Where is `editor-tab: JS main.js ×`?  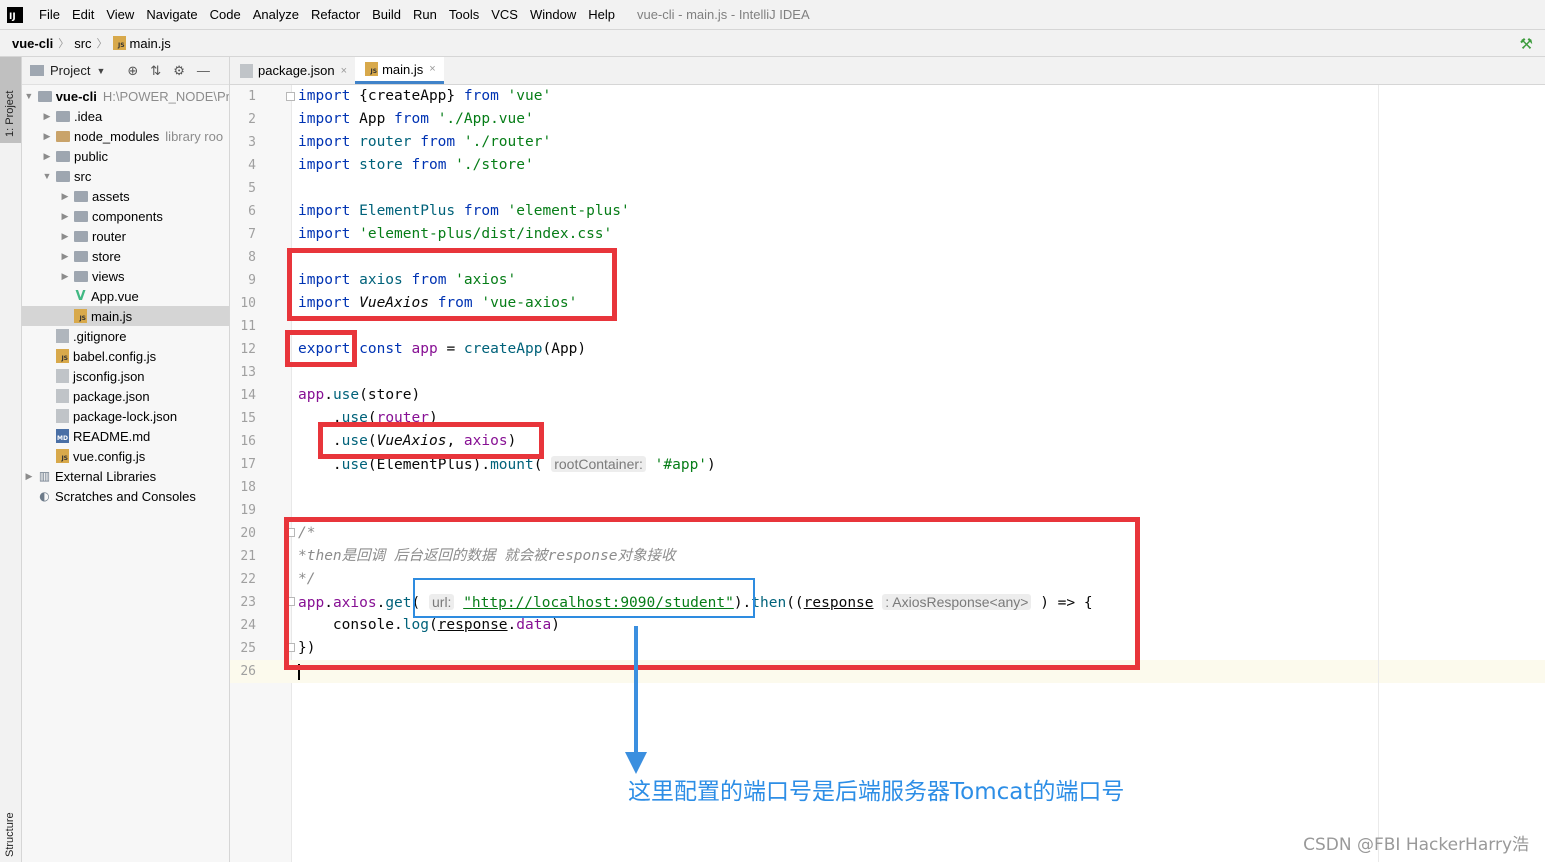
editor-tab: JS main.js × is located at coordinates (399, 70).